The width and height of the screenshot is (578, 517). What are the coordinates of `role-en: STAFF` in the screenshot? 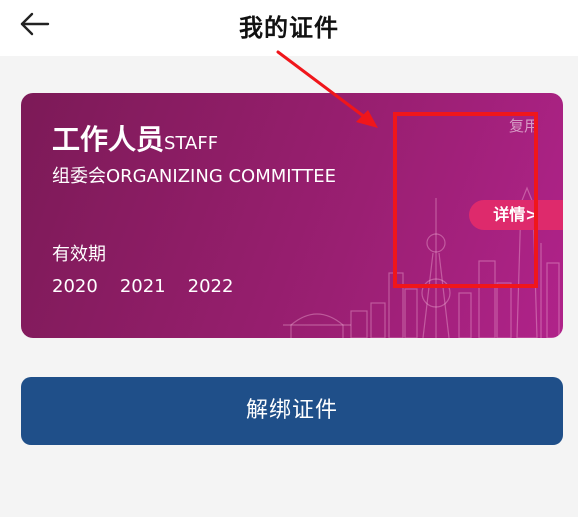 It's located at (191, 143).